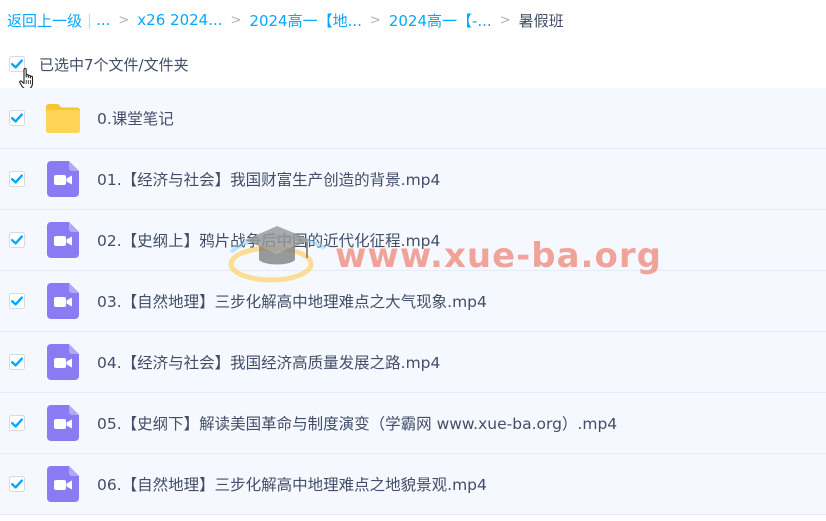 The width and height of the screenshot is (826, 521). I want to click on list-item: 01.【经济与社会】我国财富生产创造的背景.mp4, so click(413, 179).